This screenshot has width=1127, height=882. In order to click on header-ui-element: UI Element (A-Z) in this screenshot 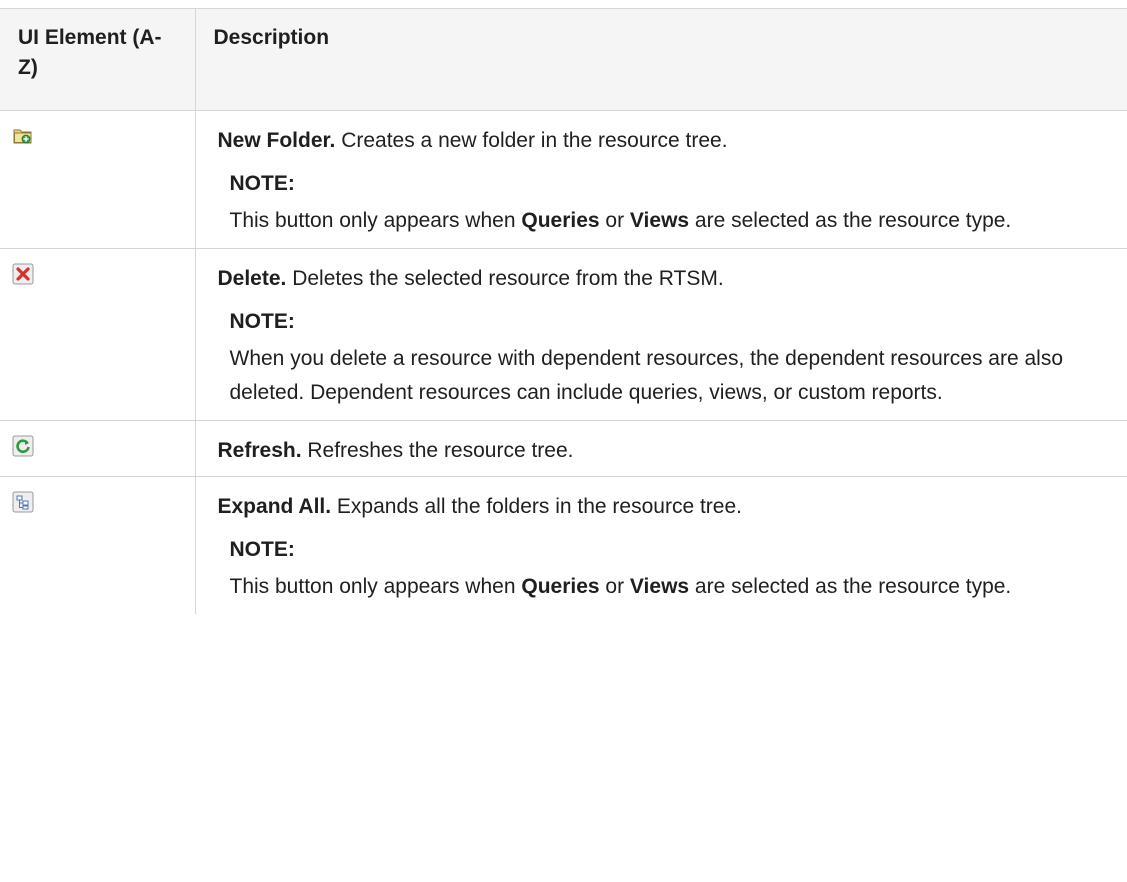, I will do `click(97, 59)`.